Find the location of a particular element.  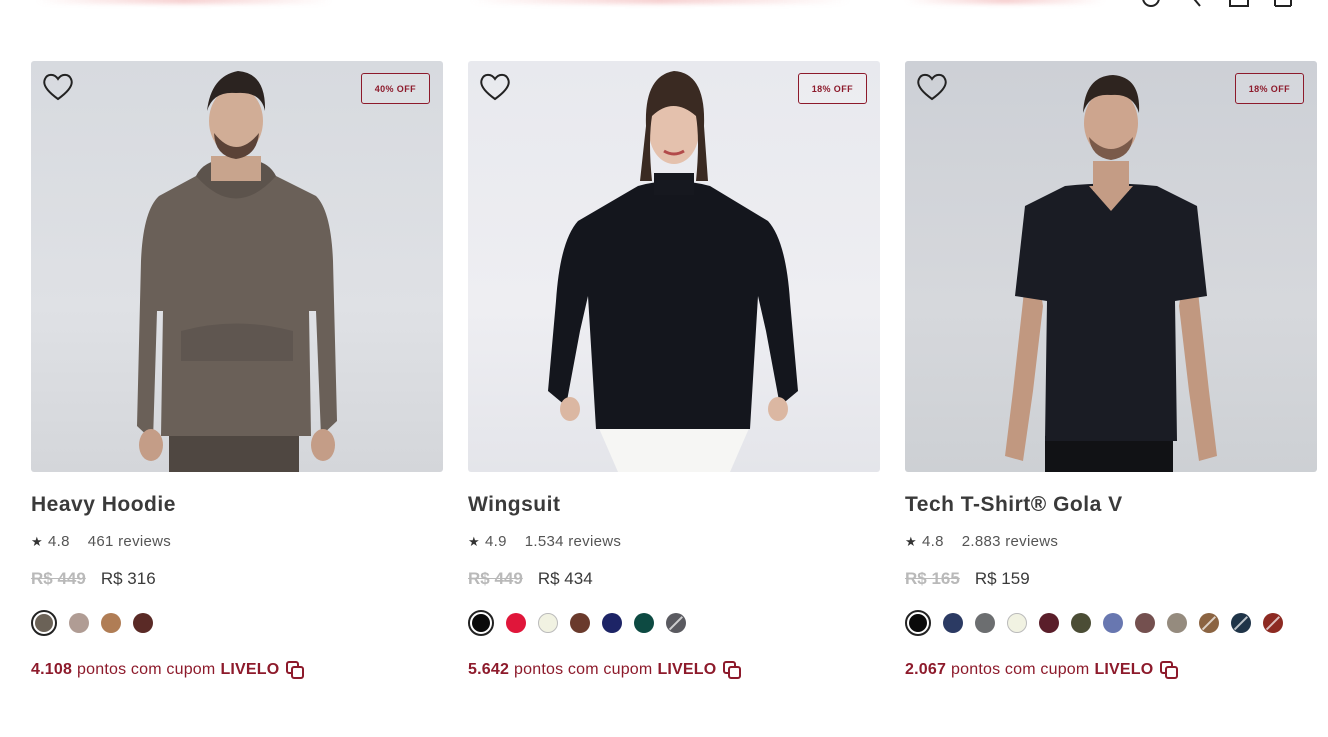

current-price: R$ 434 is located at coordinates (565, 578).